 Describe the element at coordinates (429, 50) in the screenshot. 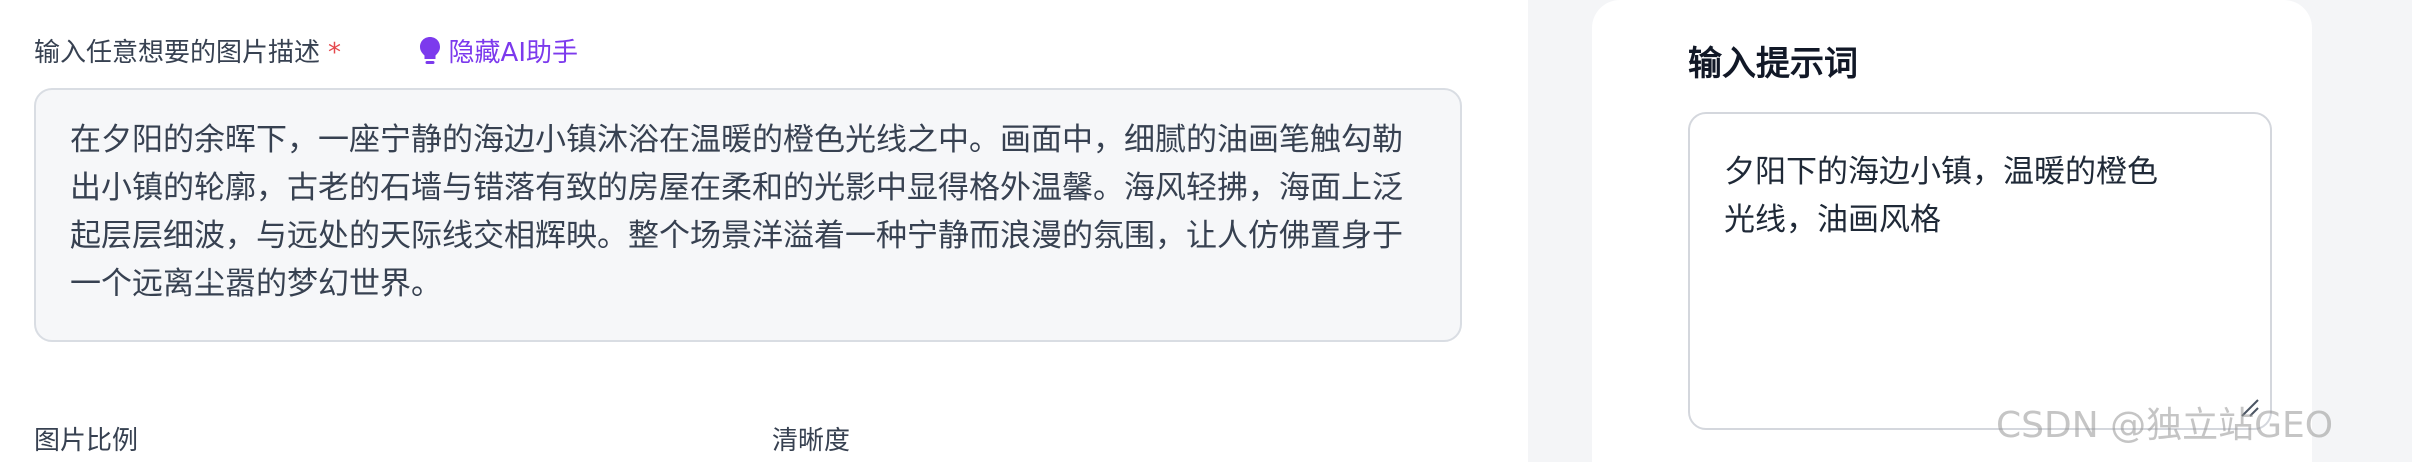

I see `lightbulb-icon` at that location.